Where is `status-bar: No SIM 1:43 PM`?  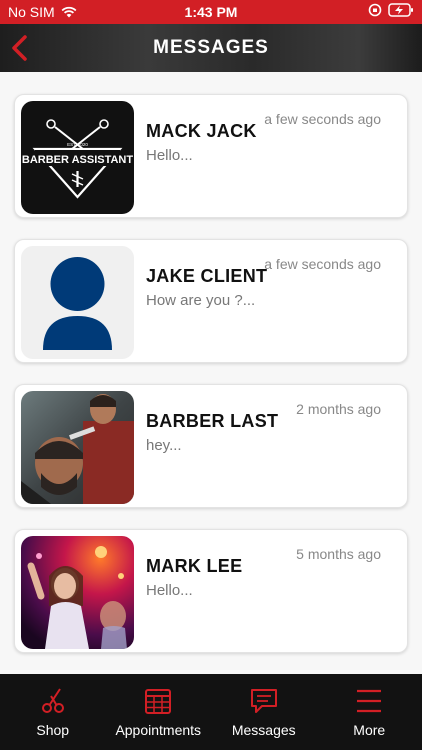
status-bar: No SIM 1:43 PM is located at coordinates (211, 12).